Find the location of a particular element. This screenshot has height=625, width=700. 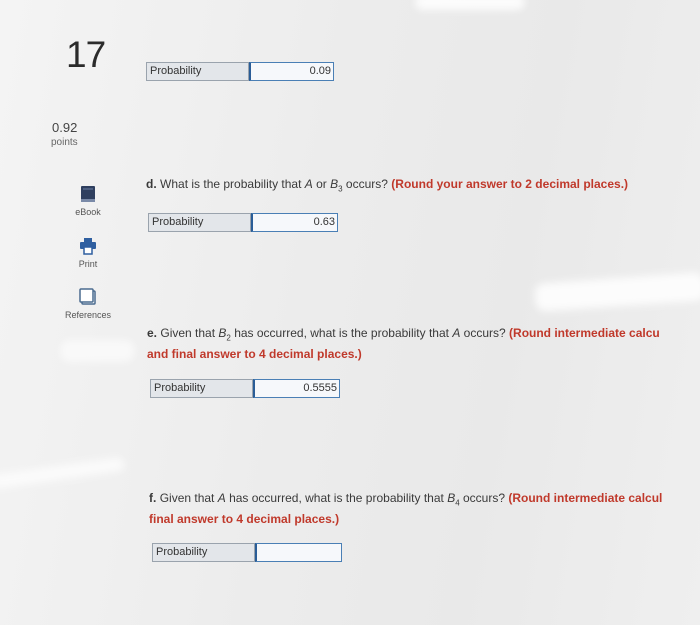

part-letter: f. is located at coordinates (153, 498).